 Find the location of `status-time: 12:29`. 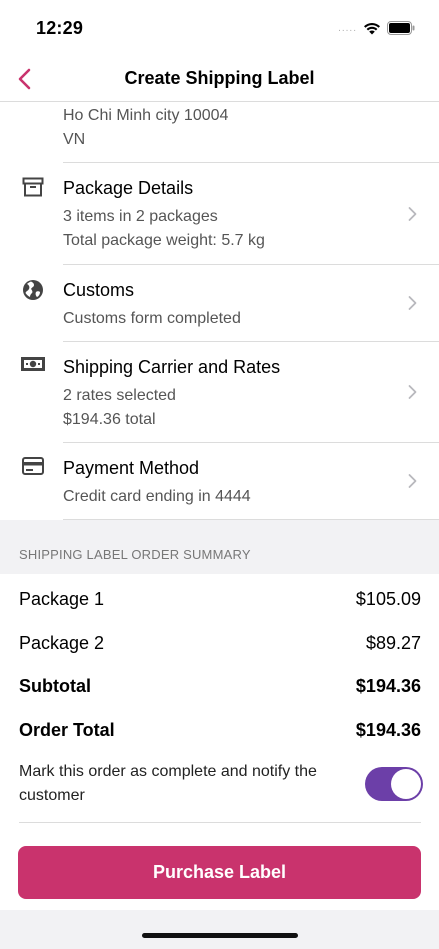

status-time: 12:29 is located at coordinates (60, 27).